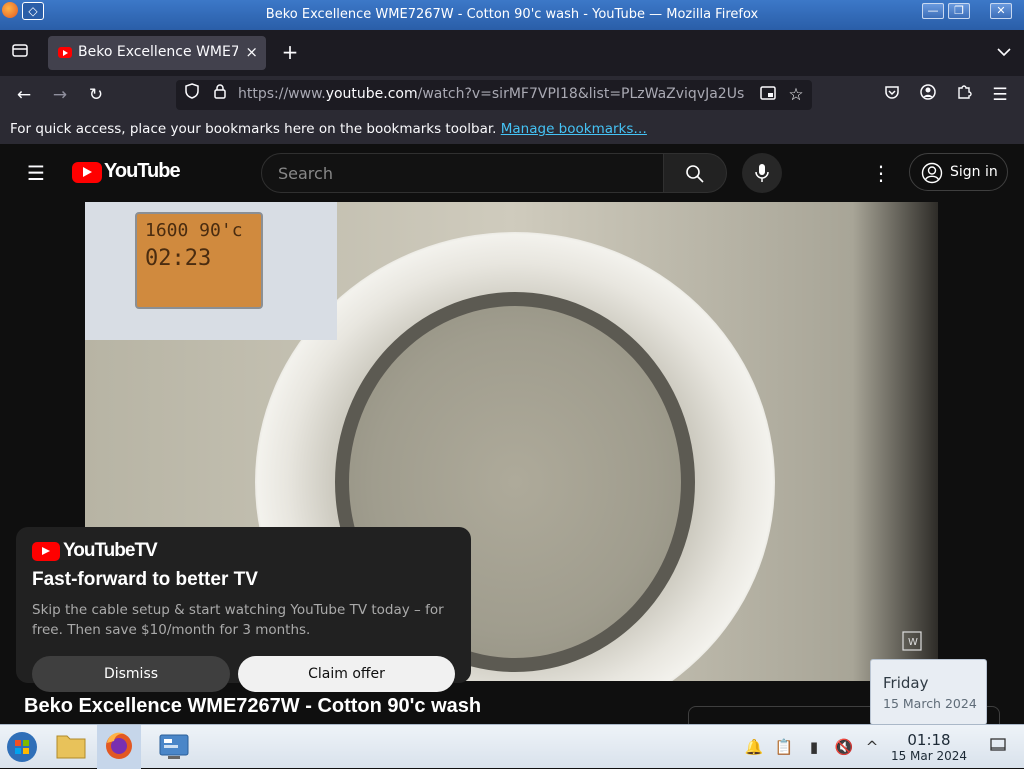 Image resolution: width=1024 pixels, height=769 pixels. Describe the element at coordinates (930, 703) in the screenshot. I see `tooltip-date: 15 March 2024` at that location.